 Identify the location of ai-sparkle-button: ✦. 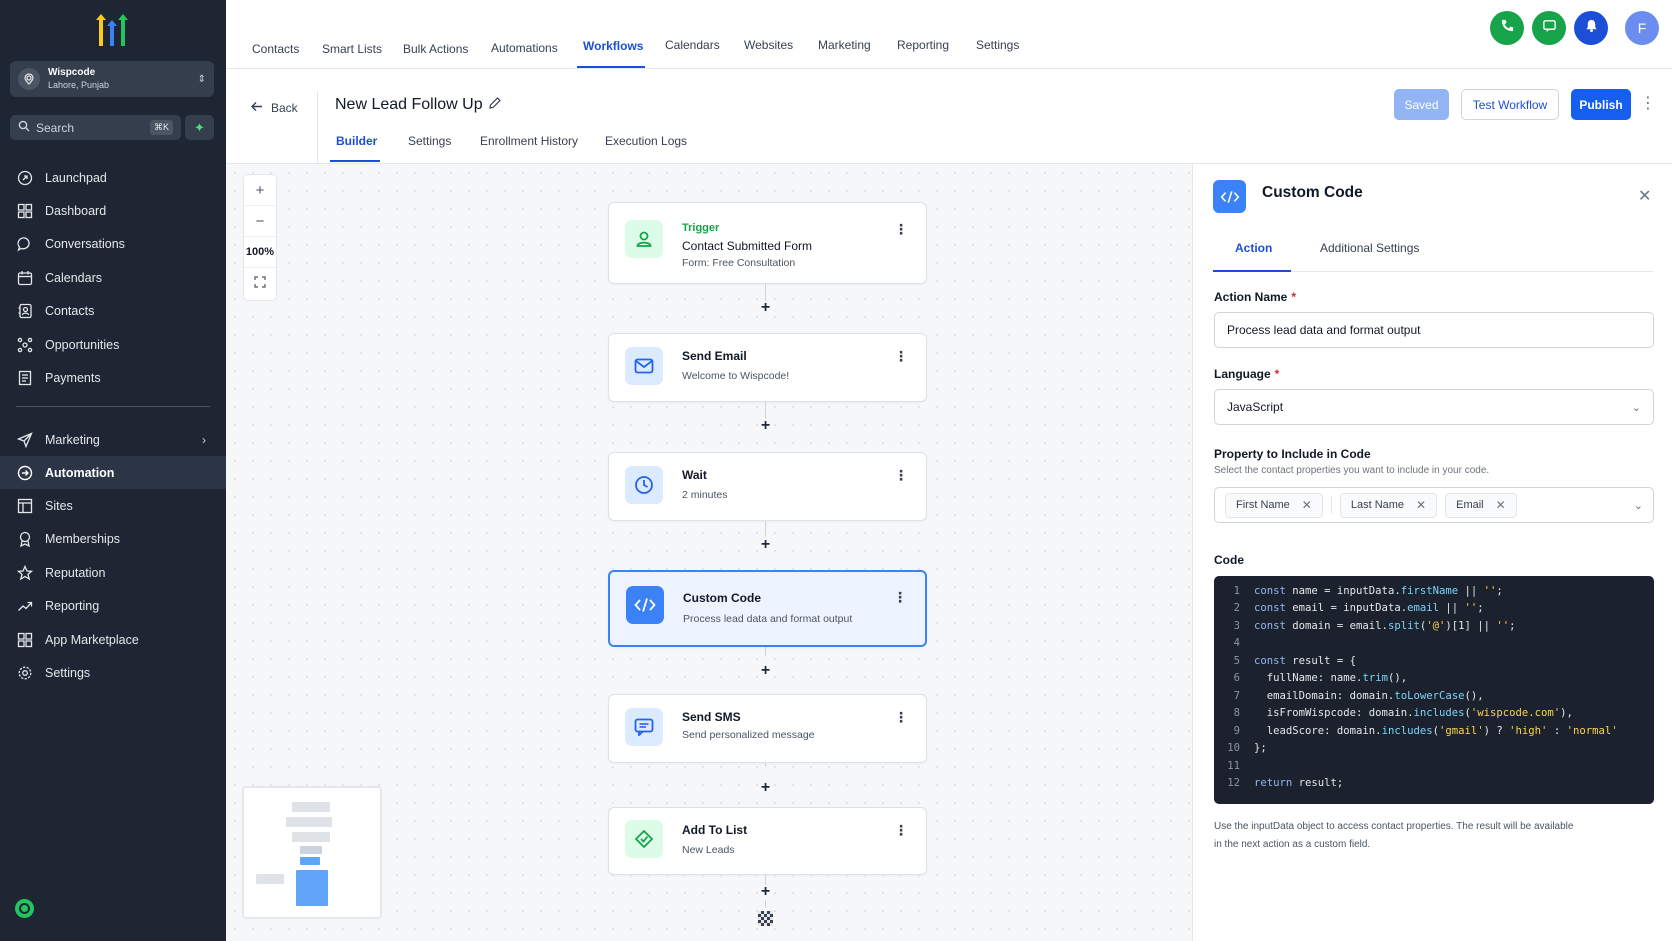
(199, 127).